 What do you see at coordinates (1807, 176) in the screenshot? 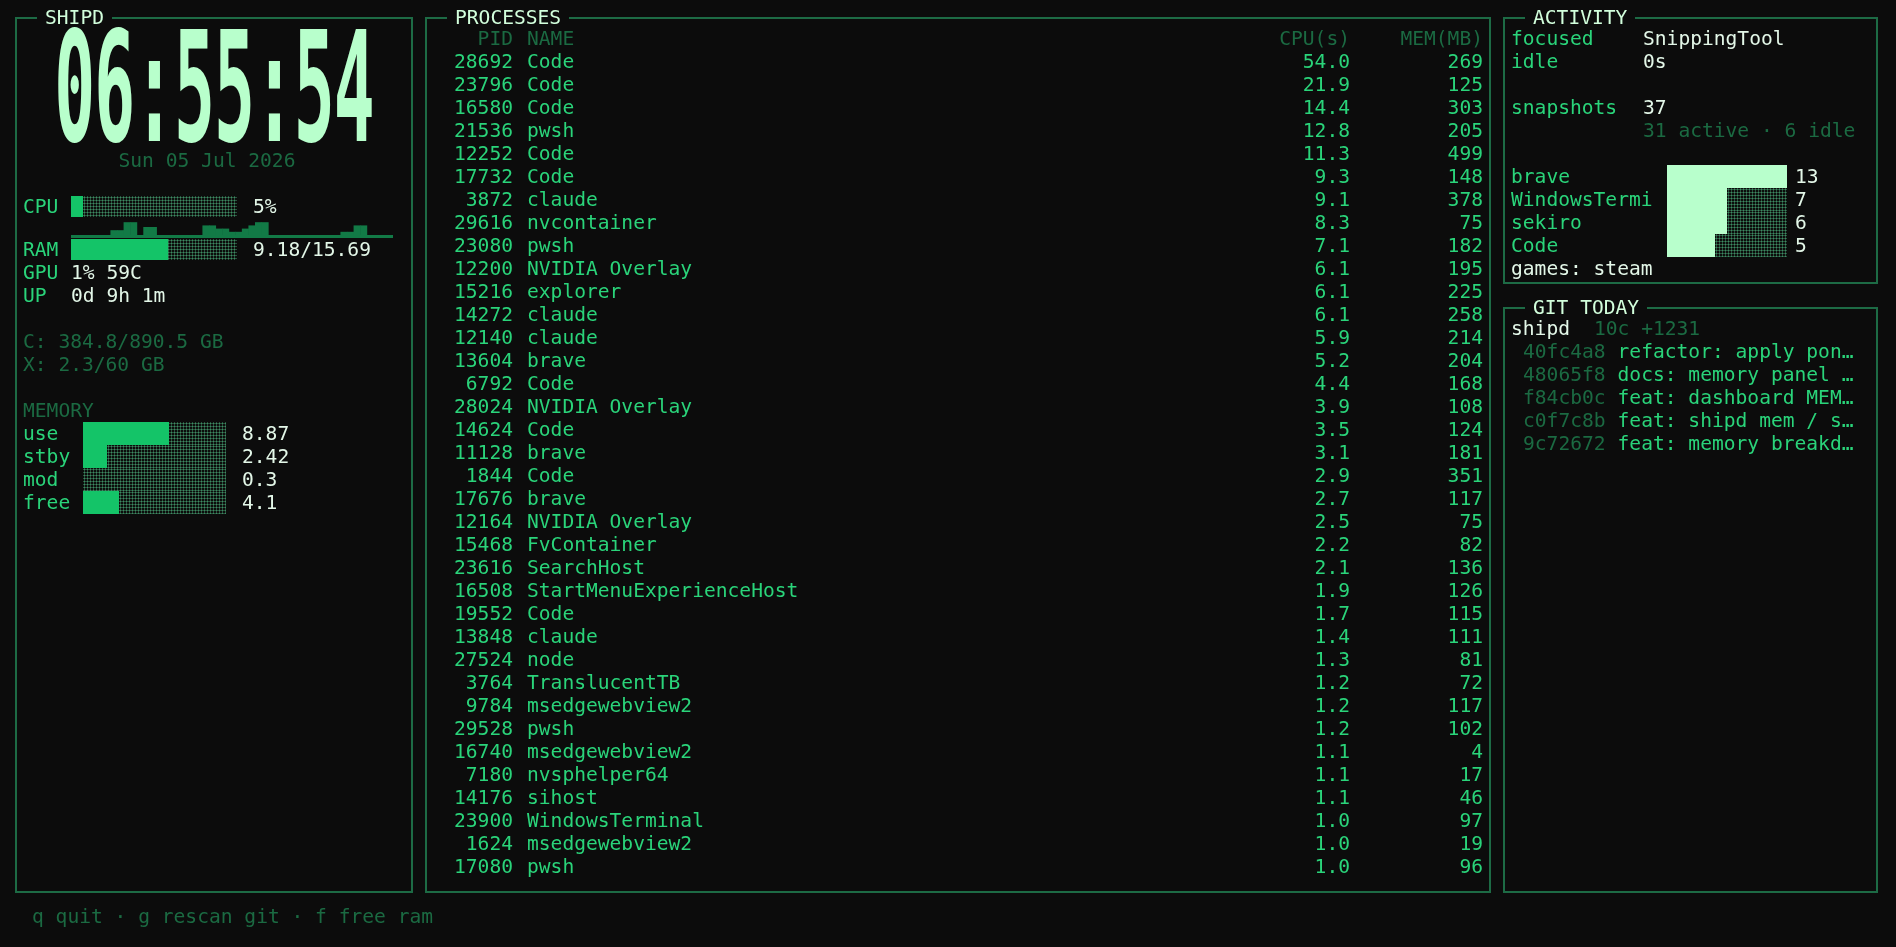
I see `app-count: 13` at bounding box center [1807, 176].